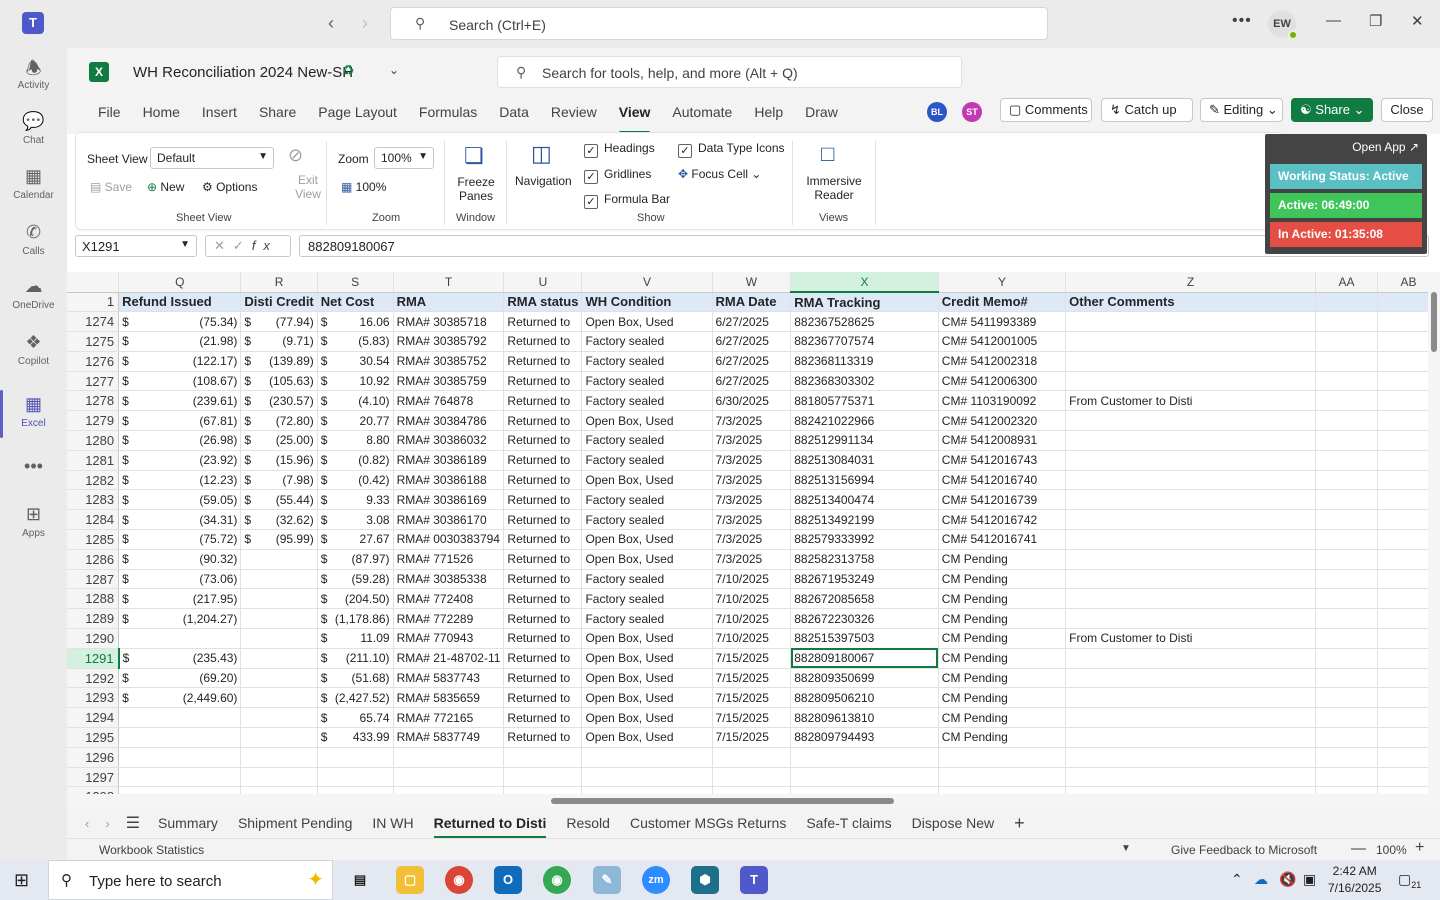  I want to click on rma-cell: RMA# 30386188, so click(449, 480).